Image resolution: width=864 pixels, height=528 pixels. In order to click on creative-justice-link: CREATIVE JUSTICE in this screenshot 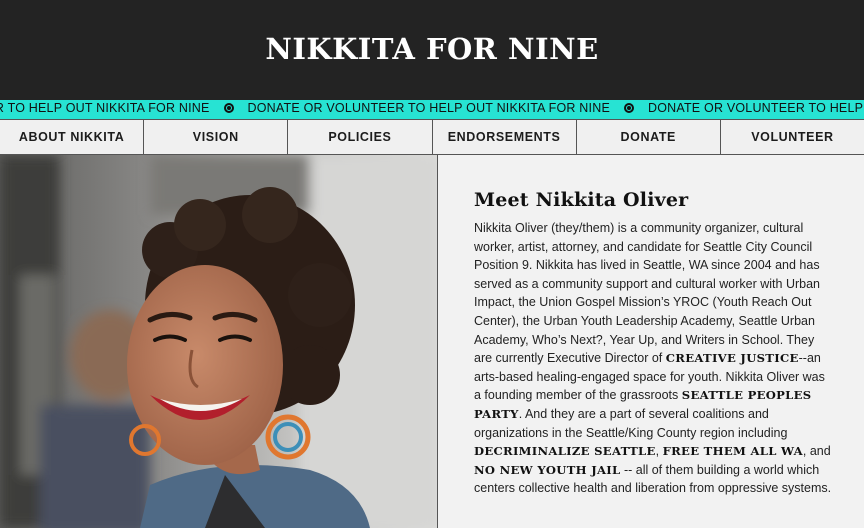, I will do `click(732, 358)`.